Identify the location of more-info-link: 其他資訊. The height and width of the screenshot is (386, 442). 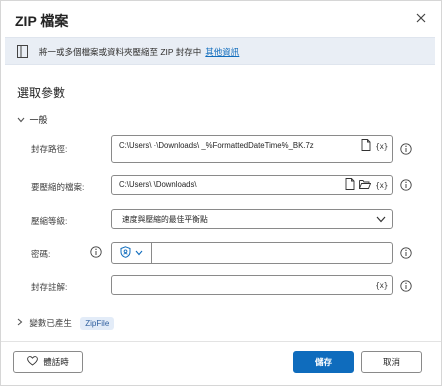
(222, 52).